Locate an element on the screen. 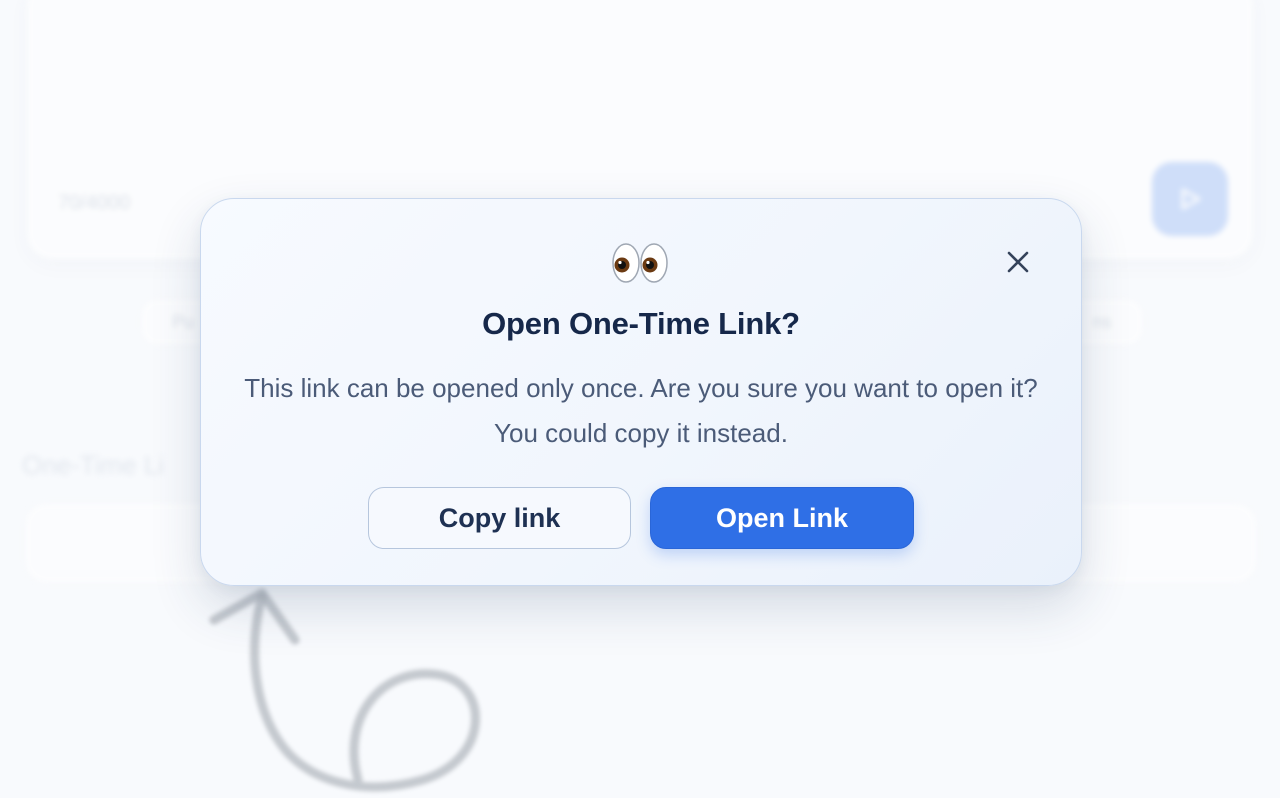  eyes-emoji is located at coordinates (640, 264).